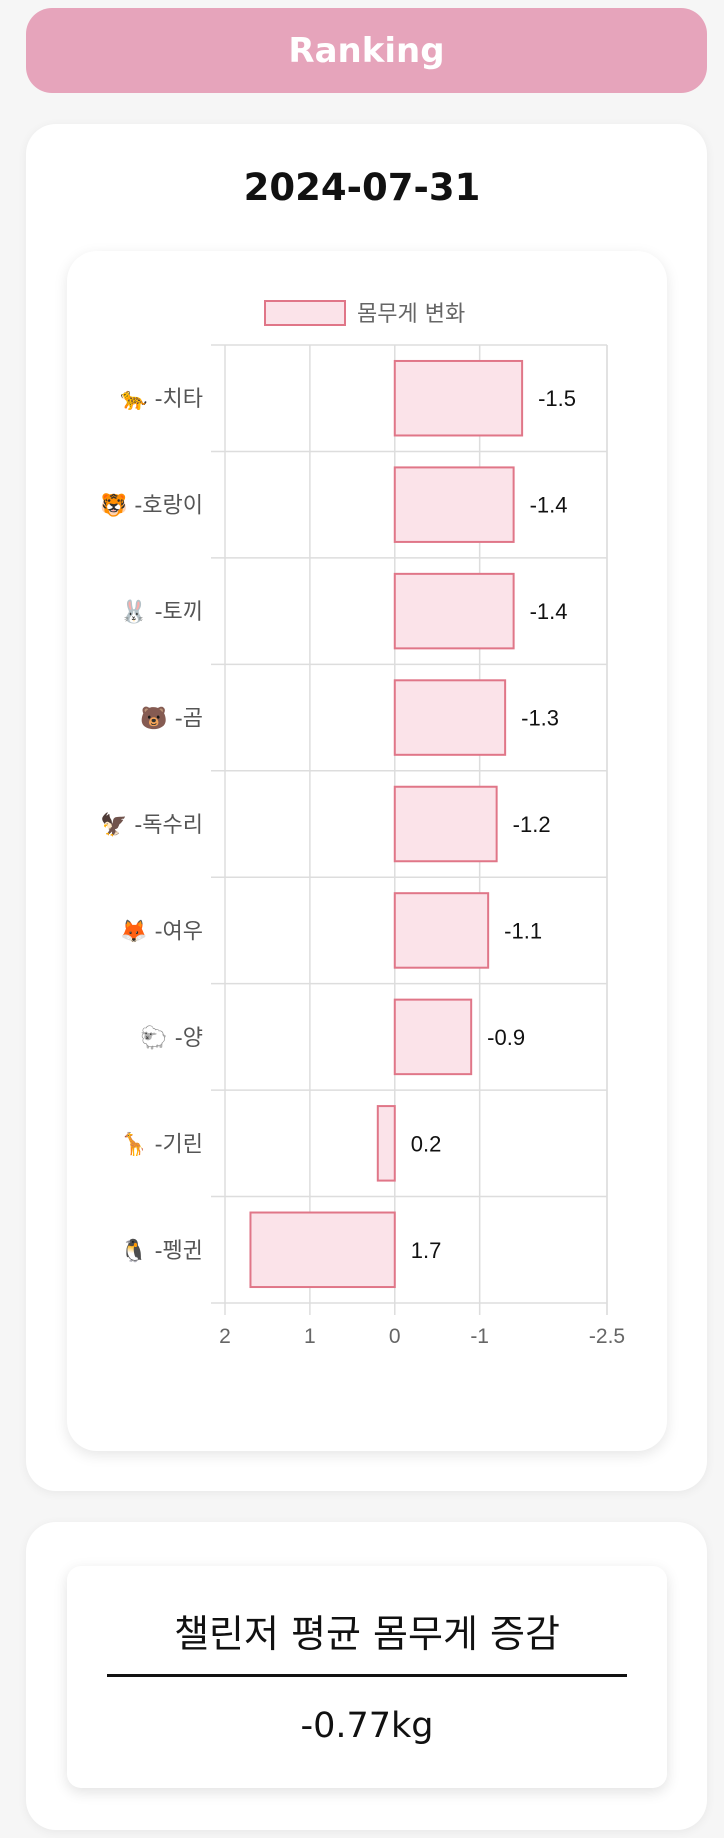 This screenshot has height=1838, width=724. I want to click on legend-label: 몸무게 변화, so click(411, 314).